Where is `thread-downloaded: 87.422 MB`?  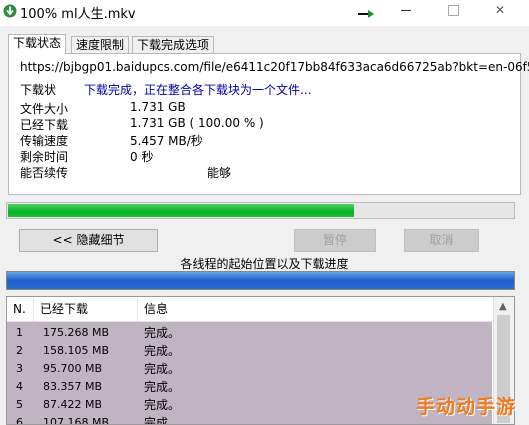 thread-downloaded: 87.422 MB is located at coordinates (73, 404).